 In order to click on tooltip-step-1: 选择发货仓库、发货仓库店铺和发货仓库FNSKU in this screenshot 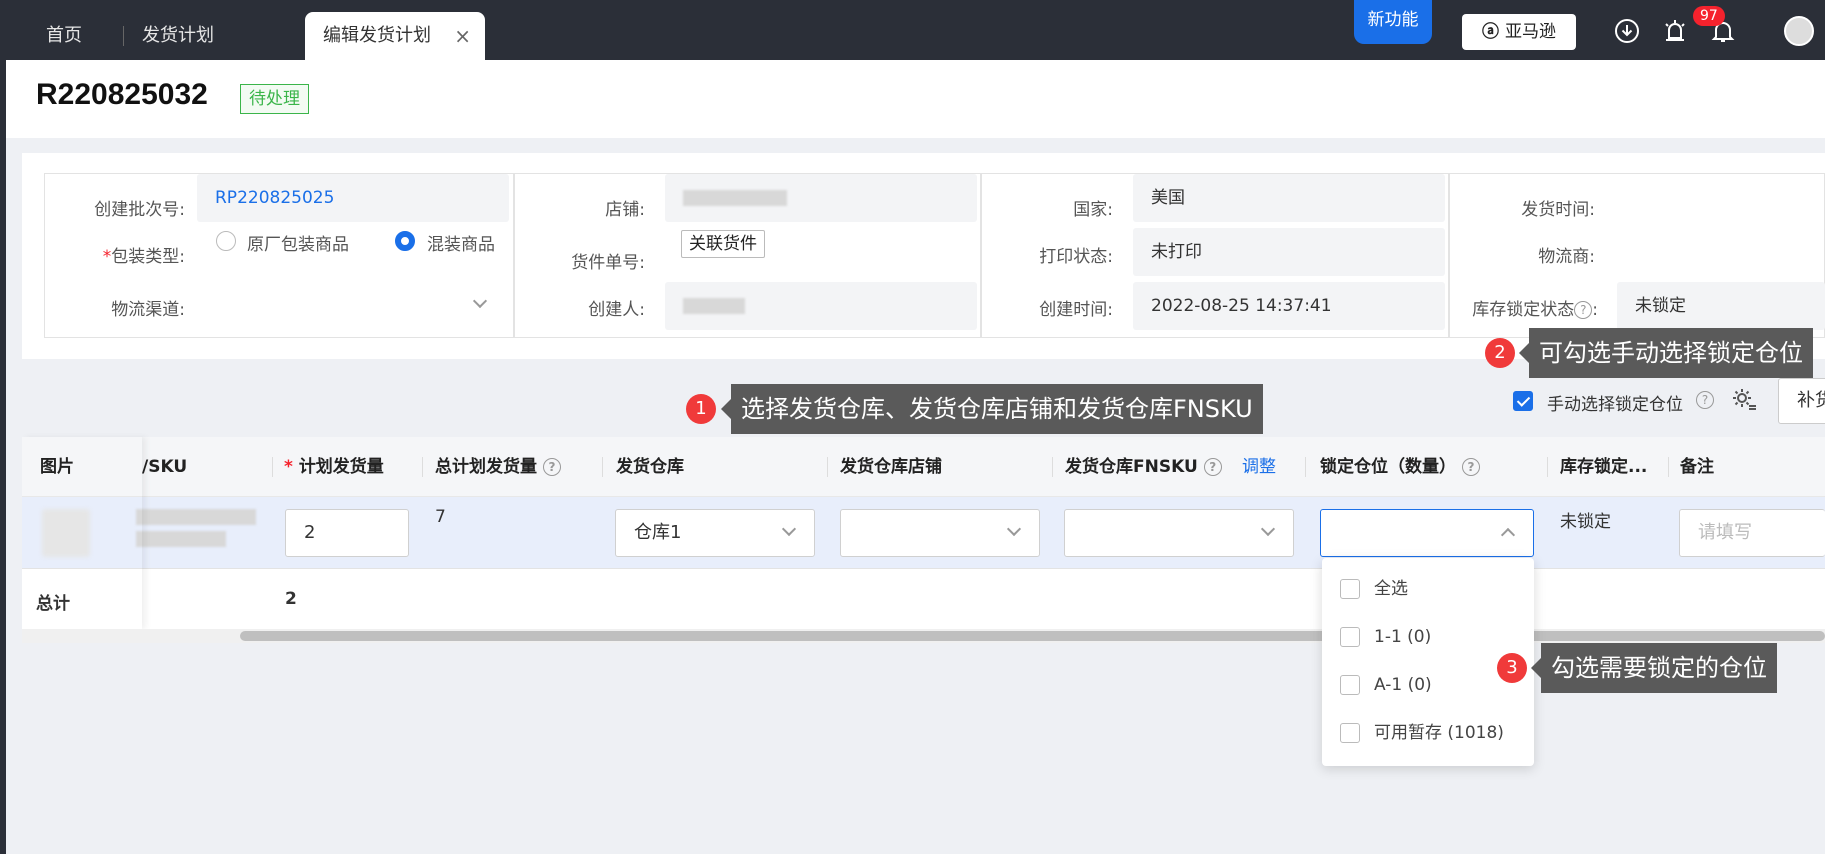, I will do `click(992, 409)`.